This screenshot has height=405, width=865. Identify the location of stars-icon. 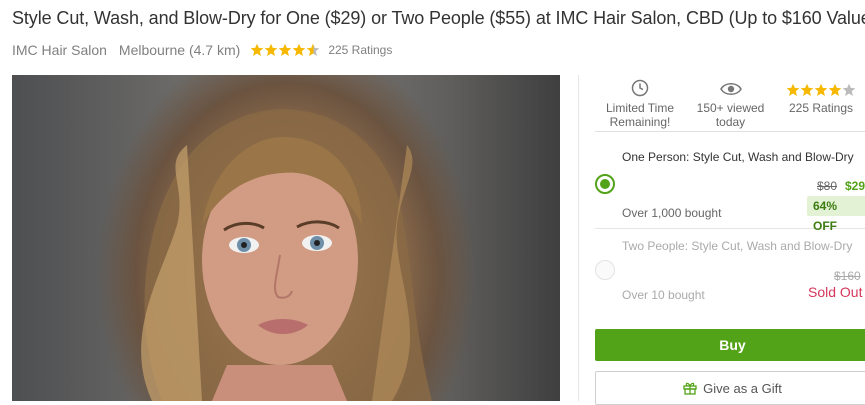
(821, 86).